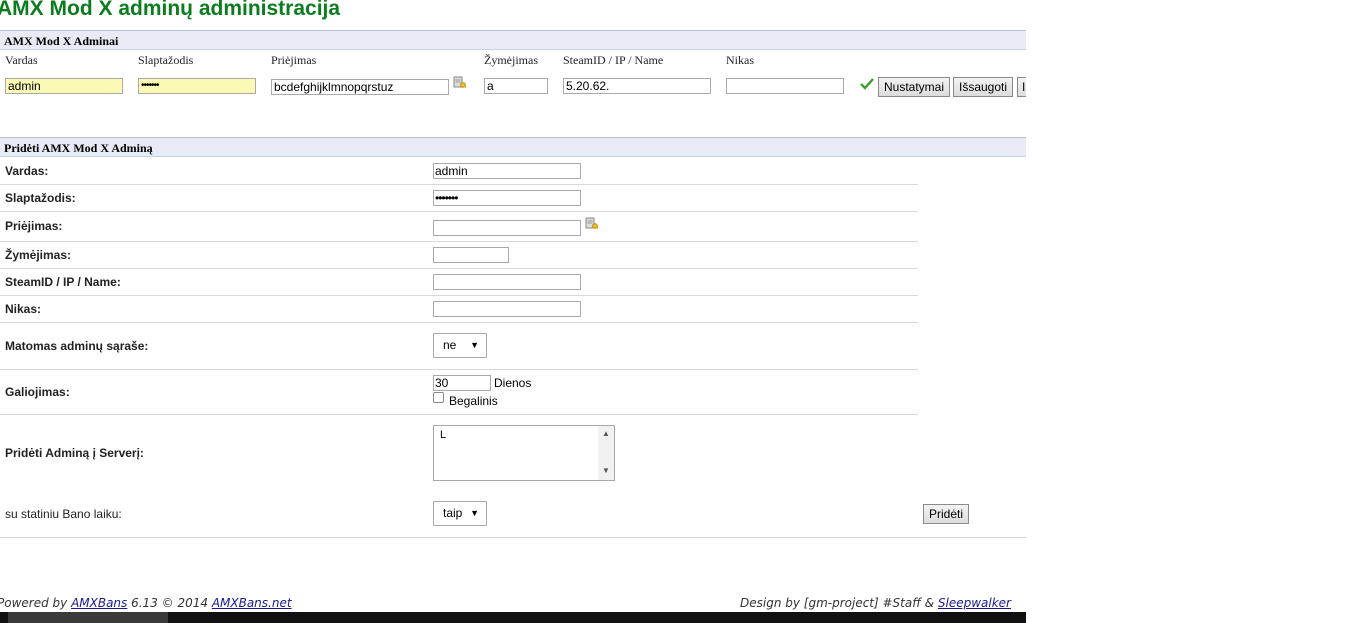 Image resolution: width=1360 pixels, height=623 pixels. I want to click on amxbans-site-link: AMXBans.net, so click(252, 603).